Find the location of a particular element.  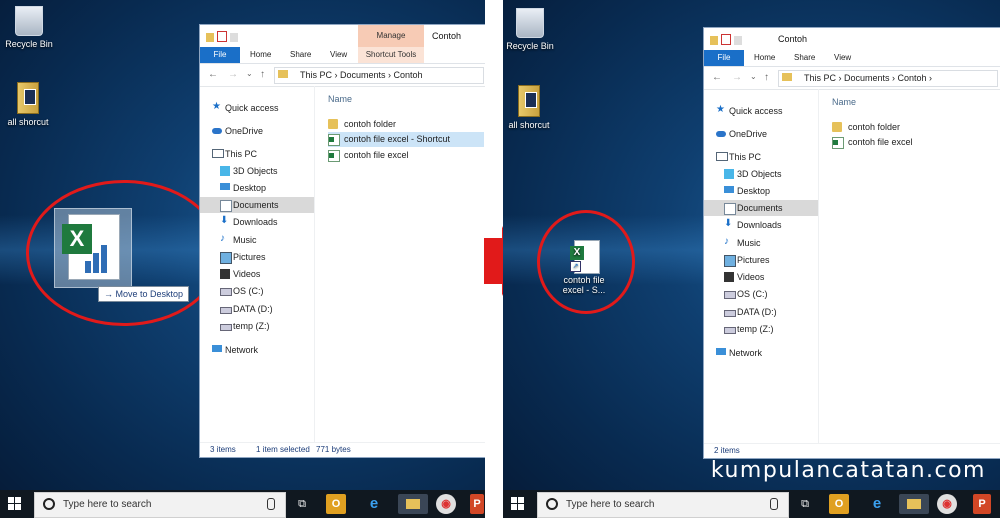

folder-icon is located at coordinates (787, 77).